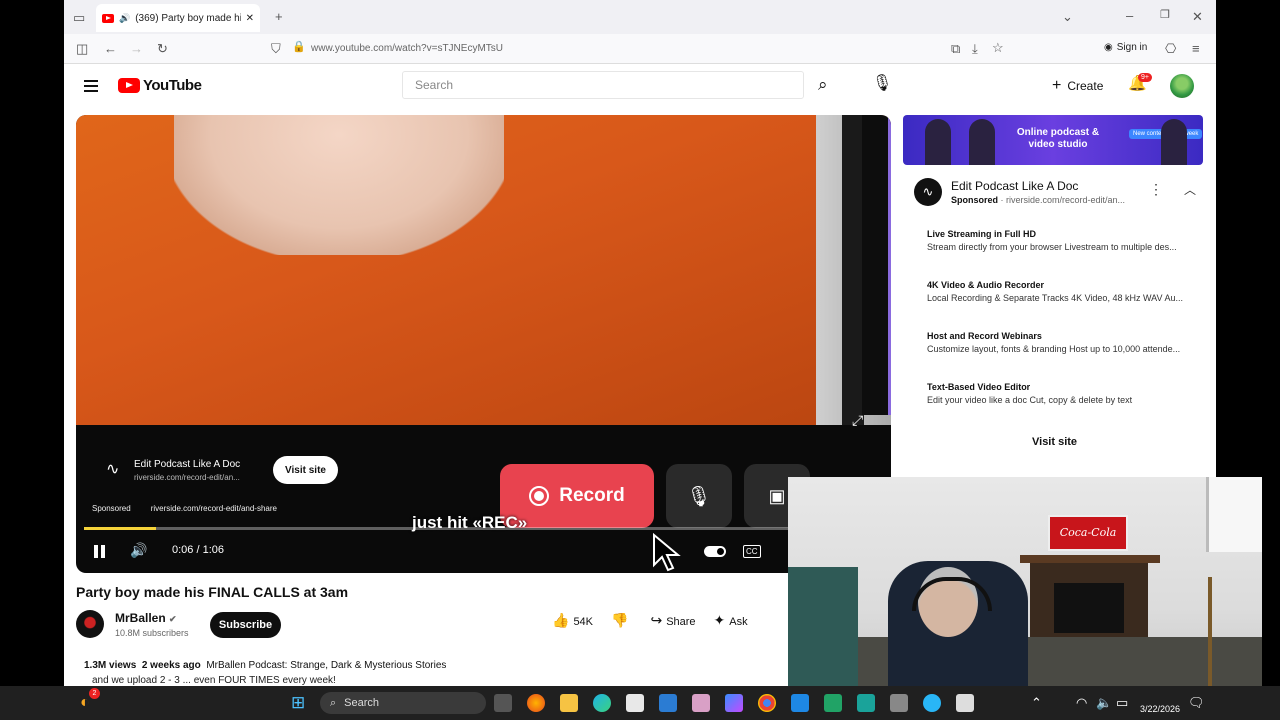 This screenshot has width=1280, height=720. I want to click on copilot-icon, so click(734, 703).